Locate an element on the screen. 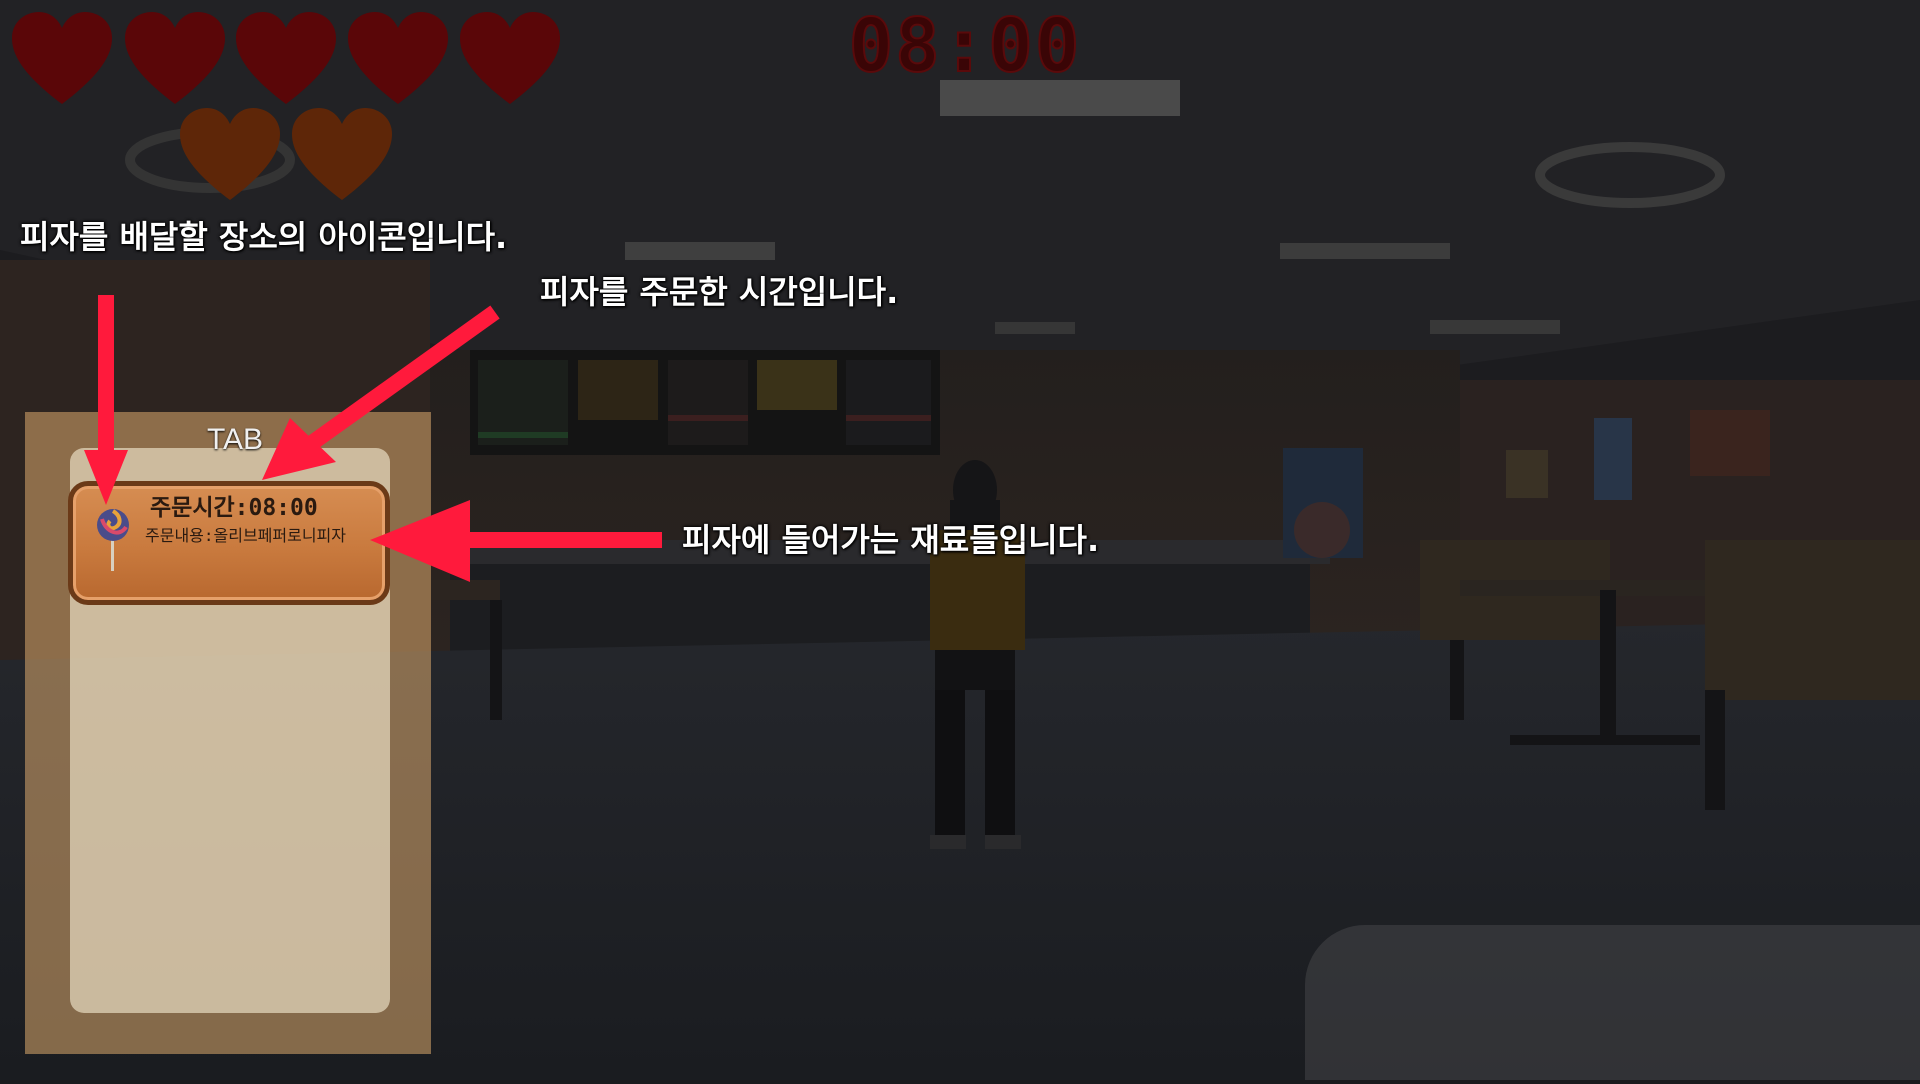  lollipop-icon is located at coordinates (113, 539).